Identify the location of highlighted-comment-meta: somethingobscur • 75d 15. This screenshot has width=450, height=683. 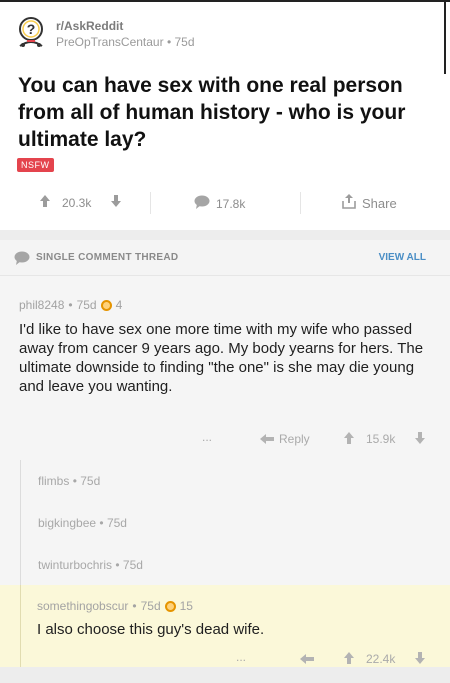
(115, 606).